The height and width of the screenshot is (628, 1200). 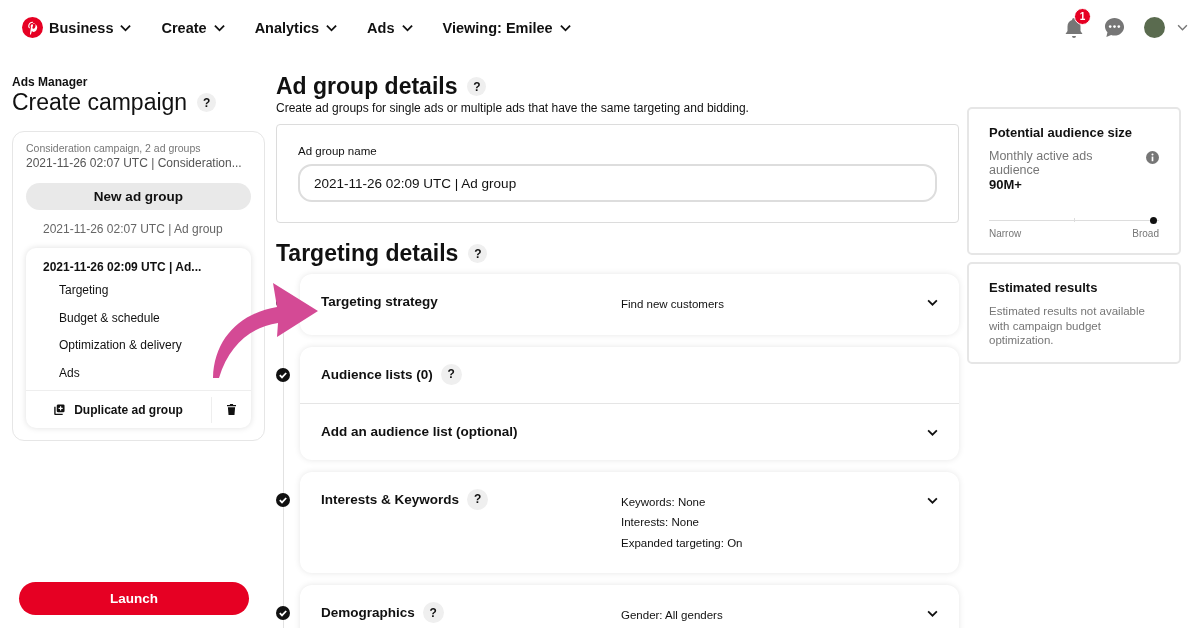 I want to click on panel-description: Estimated results not available with campaign budget optimization., so click(x=1067, y=326).